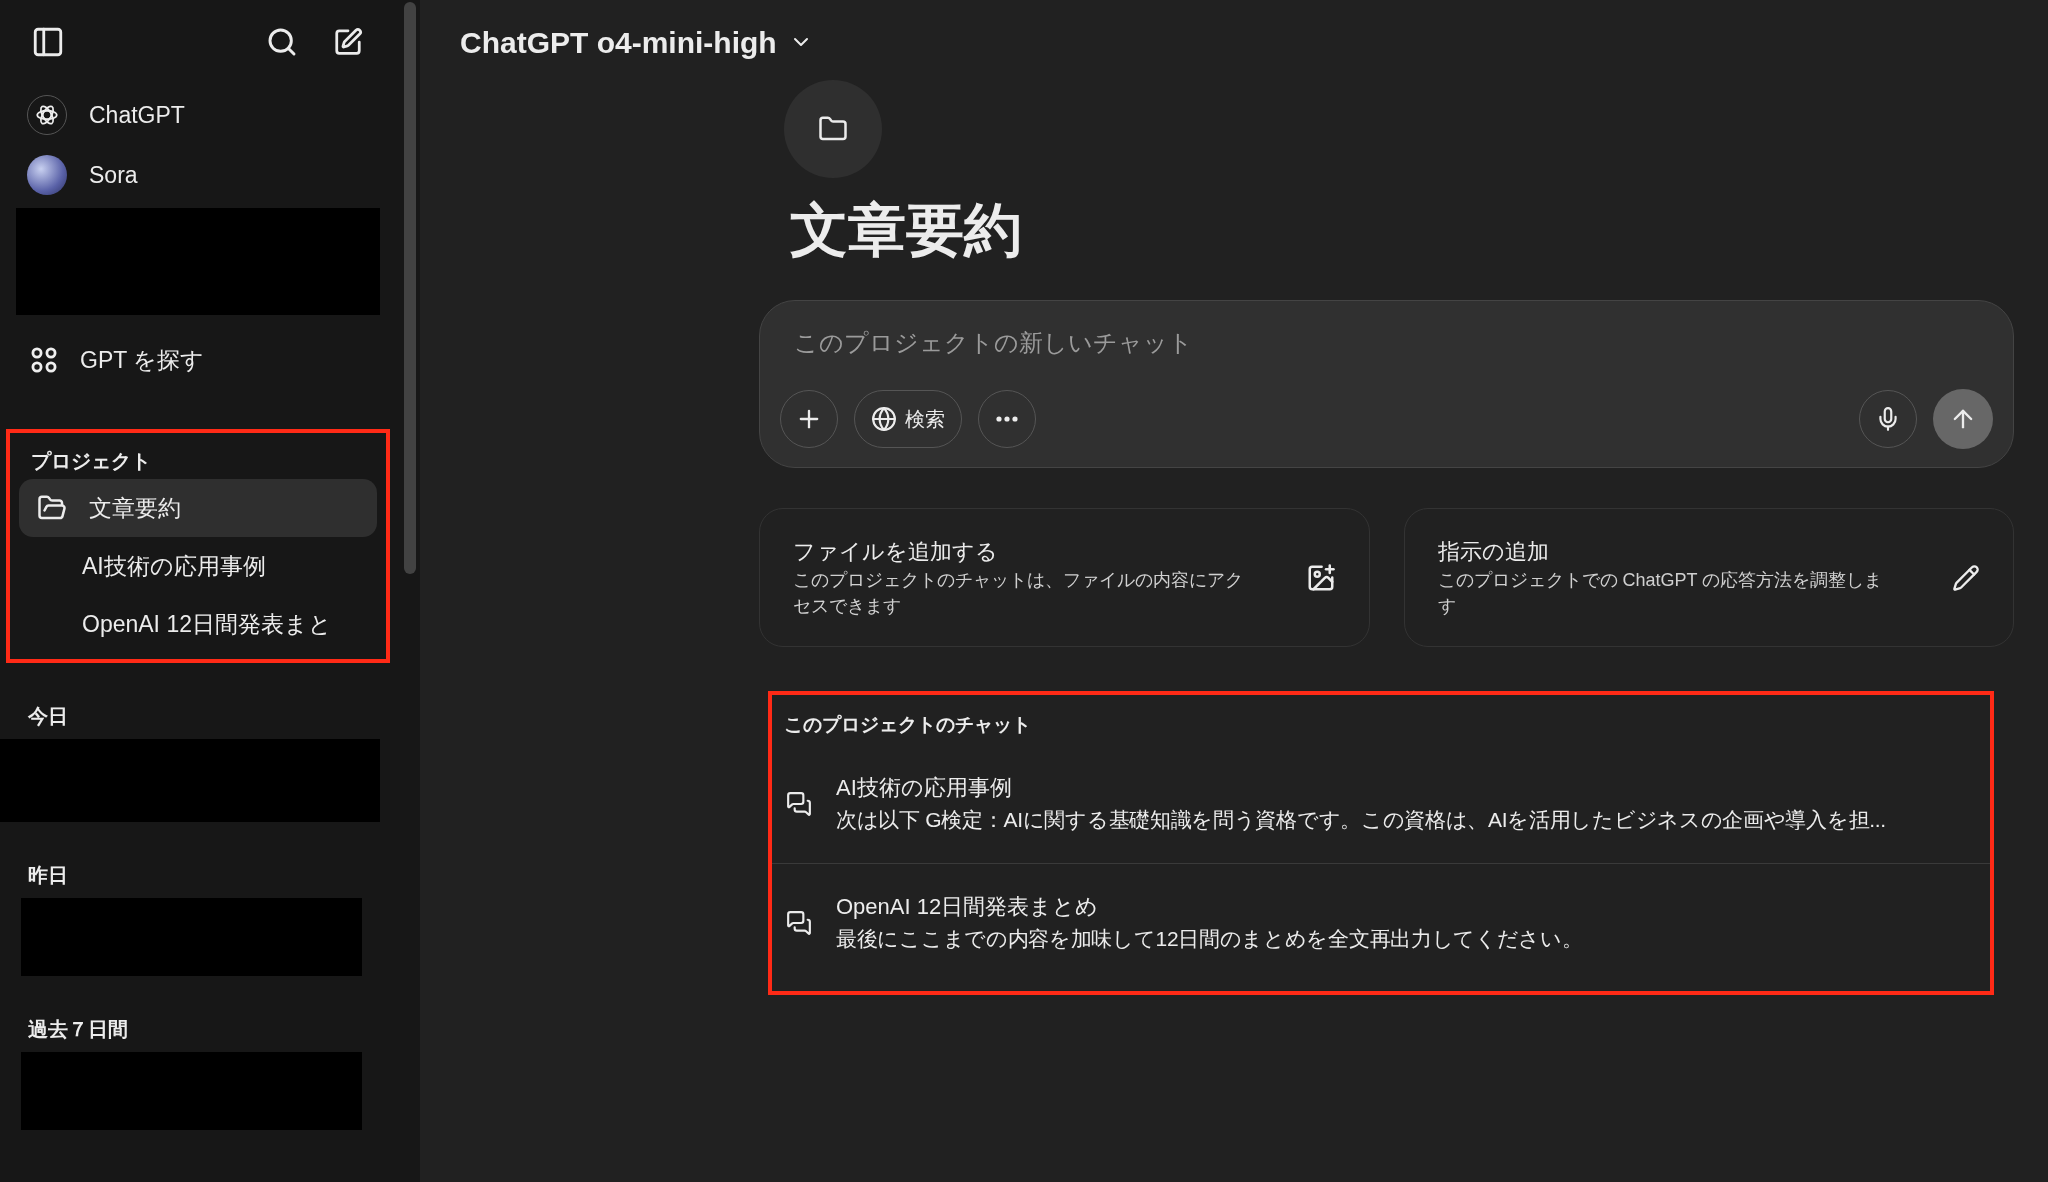  Describe the element at coordinates (884, 419) in the screenshot. I see `globe-icon` at that location.